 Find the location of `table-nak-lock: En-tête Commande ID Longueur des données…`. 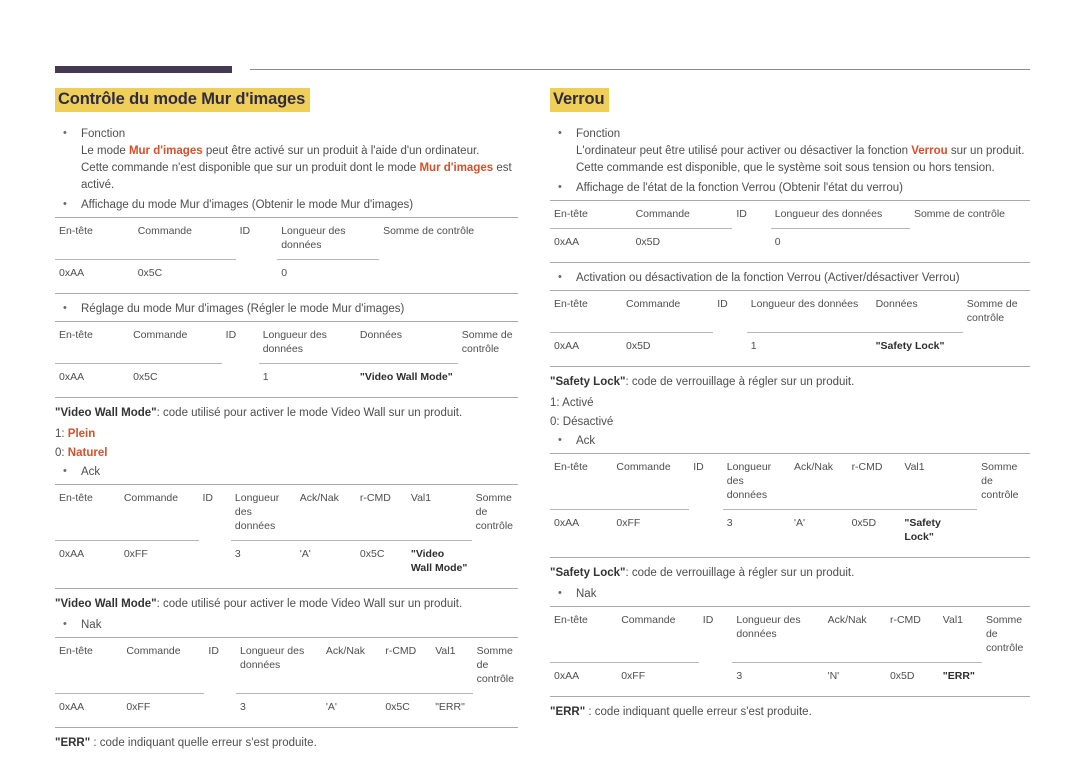

table-nak-lock: En-tête Commande ID Longueur des données… is located at coordinates (790, 648).